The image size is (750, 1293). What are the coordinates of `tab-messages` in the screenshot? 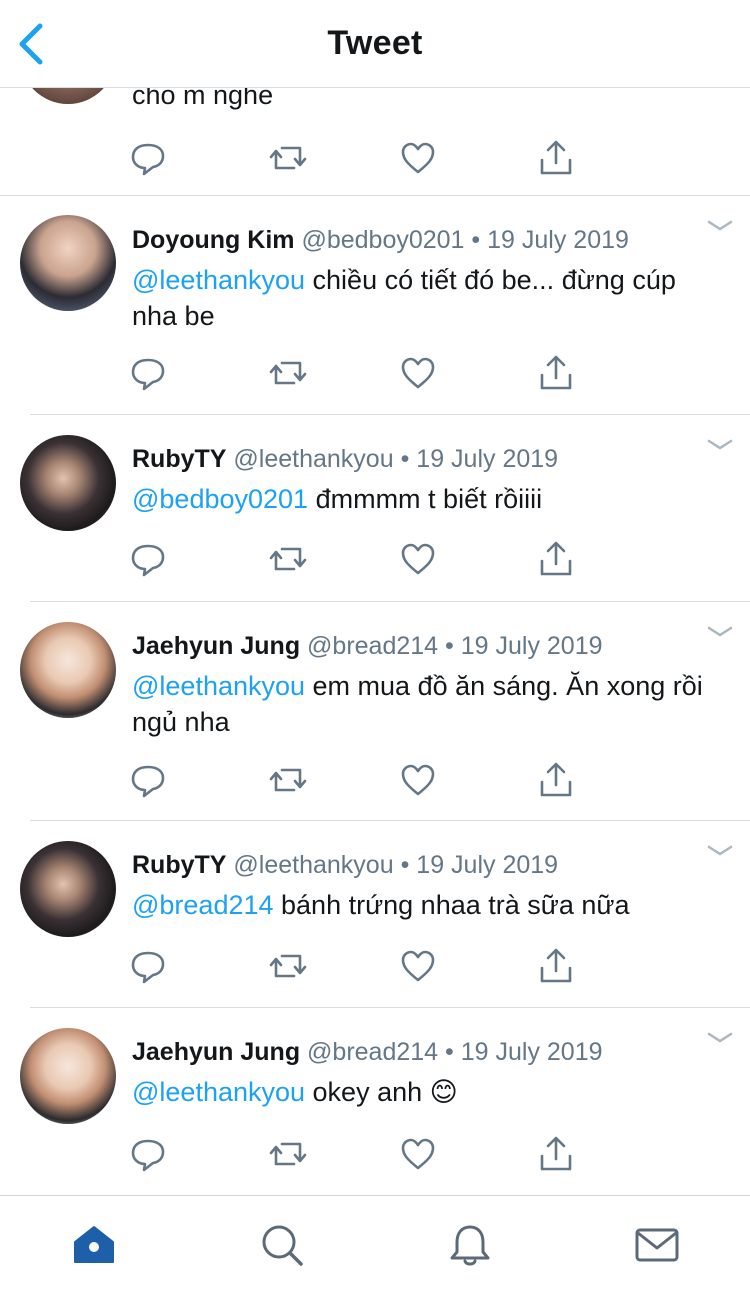 It's located at (657, 1245).